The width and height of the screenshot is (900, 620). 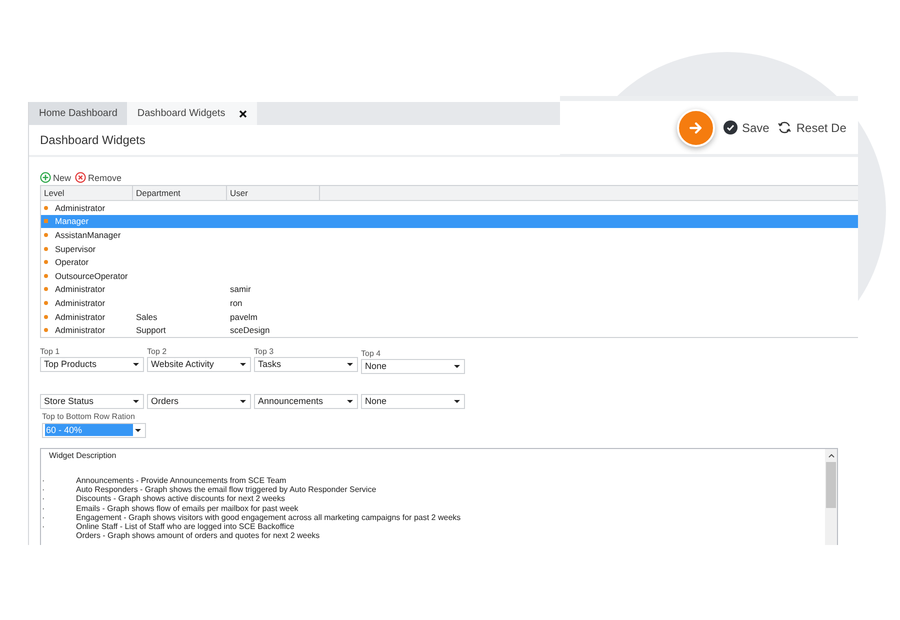 What do you see at coordinates (831, 496) in the screenshot?
I see `scrollbar` at bounding box center [831, 496].